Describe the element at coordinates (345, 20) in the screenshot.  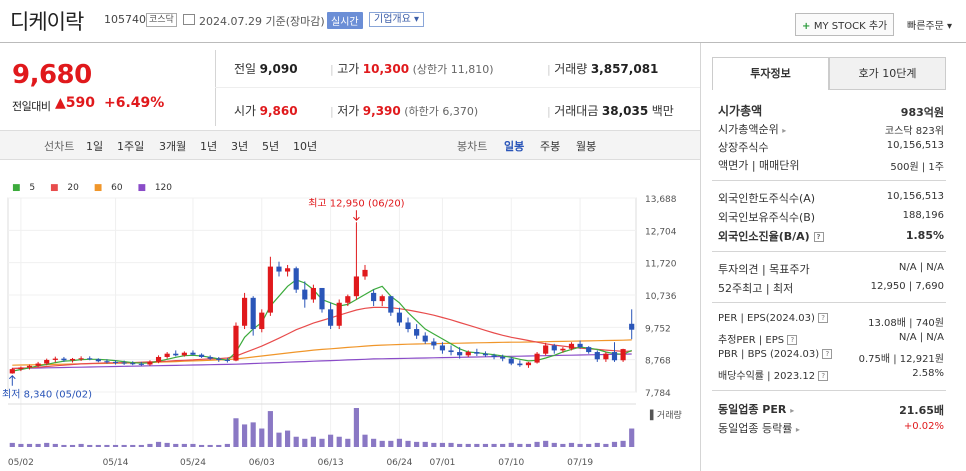
I see `realtime-button: 실시간` at that location.